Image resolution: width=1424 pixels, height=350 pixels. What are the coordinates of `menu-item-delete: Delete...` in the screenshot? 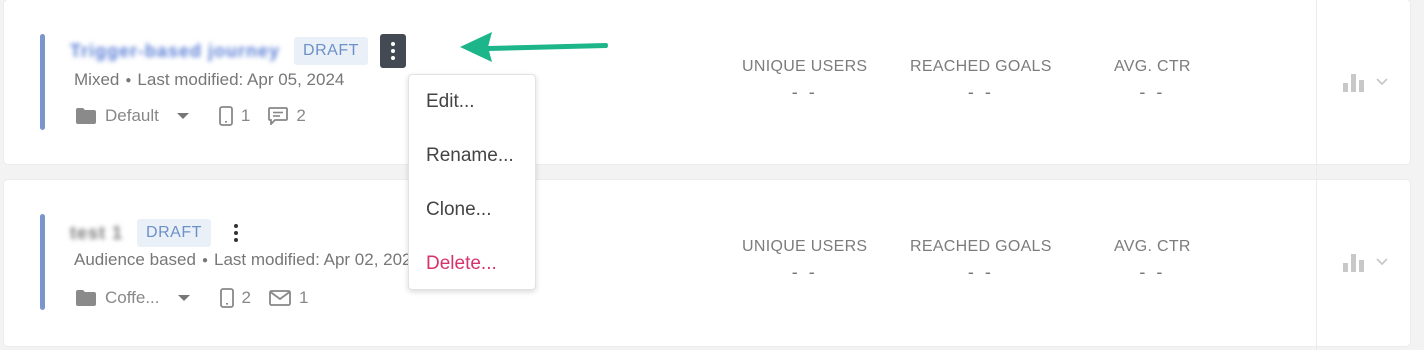 It's located at (461, 264).